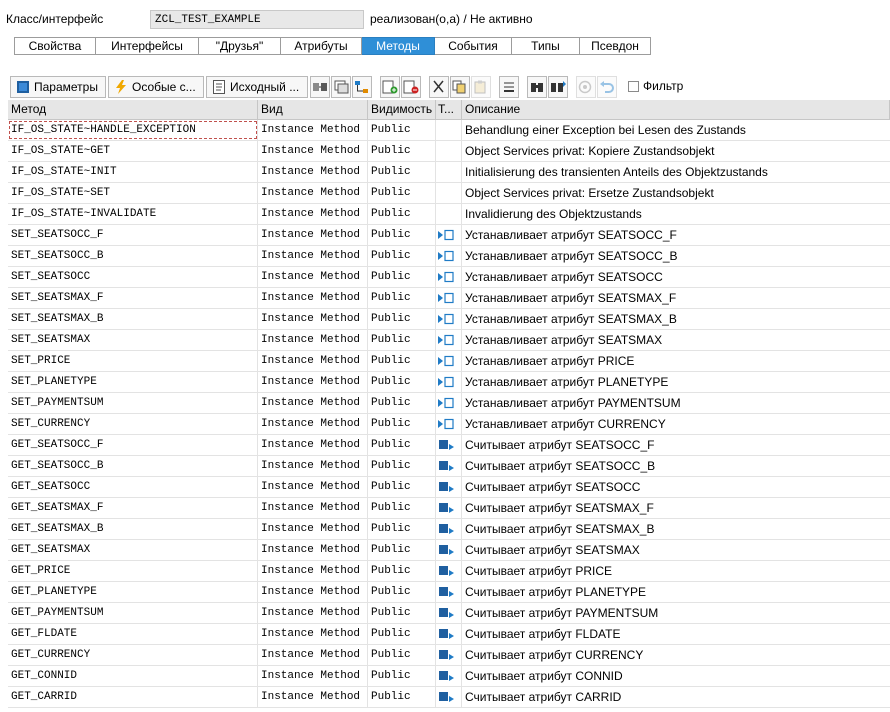 Image resolution: width=890 pixels, height=712 pixels. I want to click on method-description-cell: Считывает атрибут PAYMENTSUM, so click(676, 613).